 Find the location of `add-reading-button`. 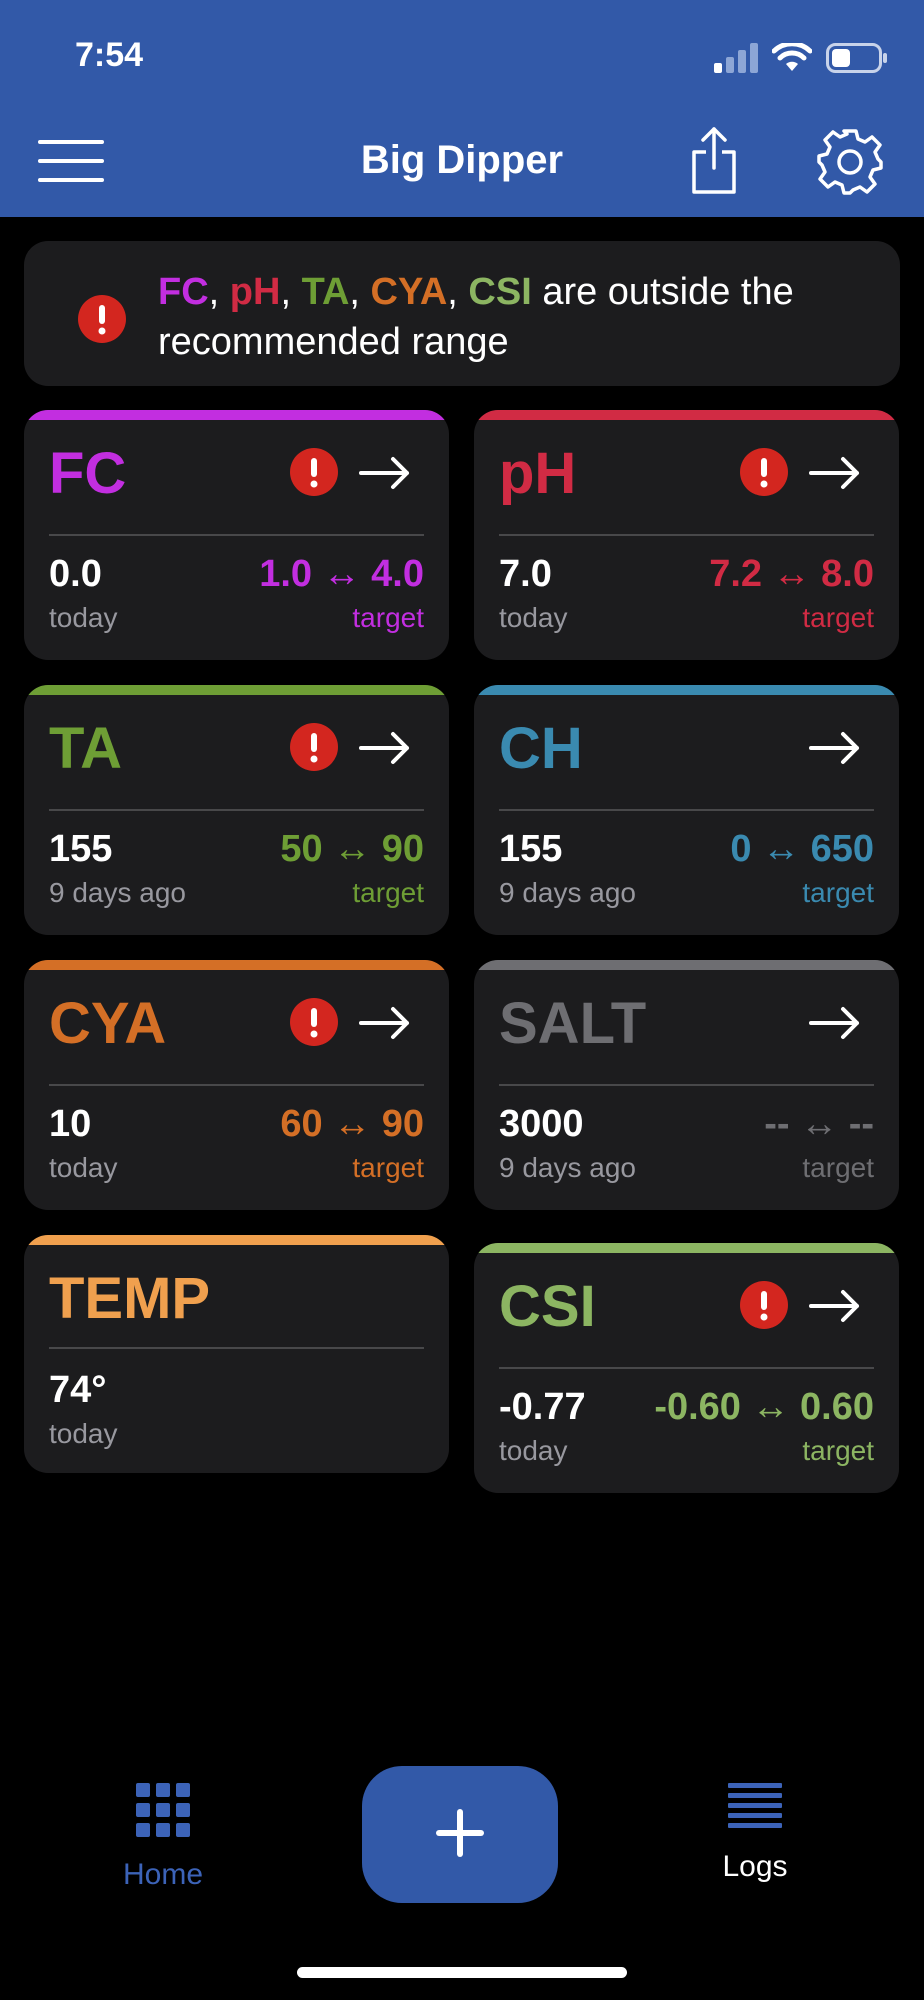

add-reading-button is located at coordinates (460, 1834).